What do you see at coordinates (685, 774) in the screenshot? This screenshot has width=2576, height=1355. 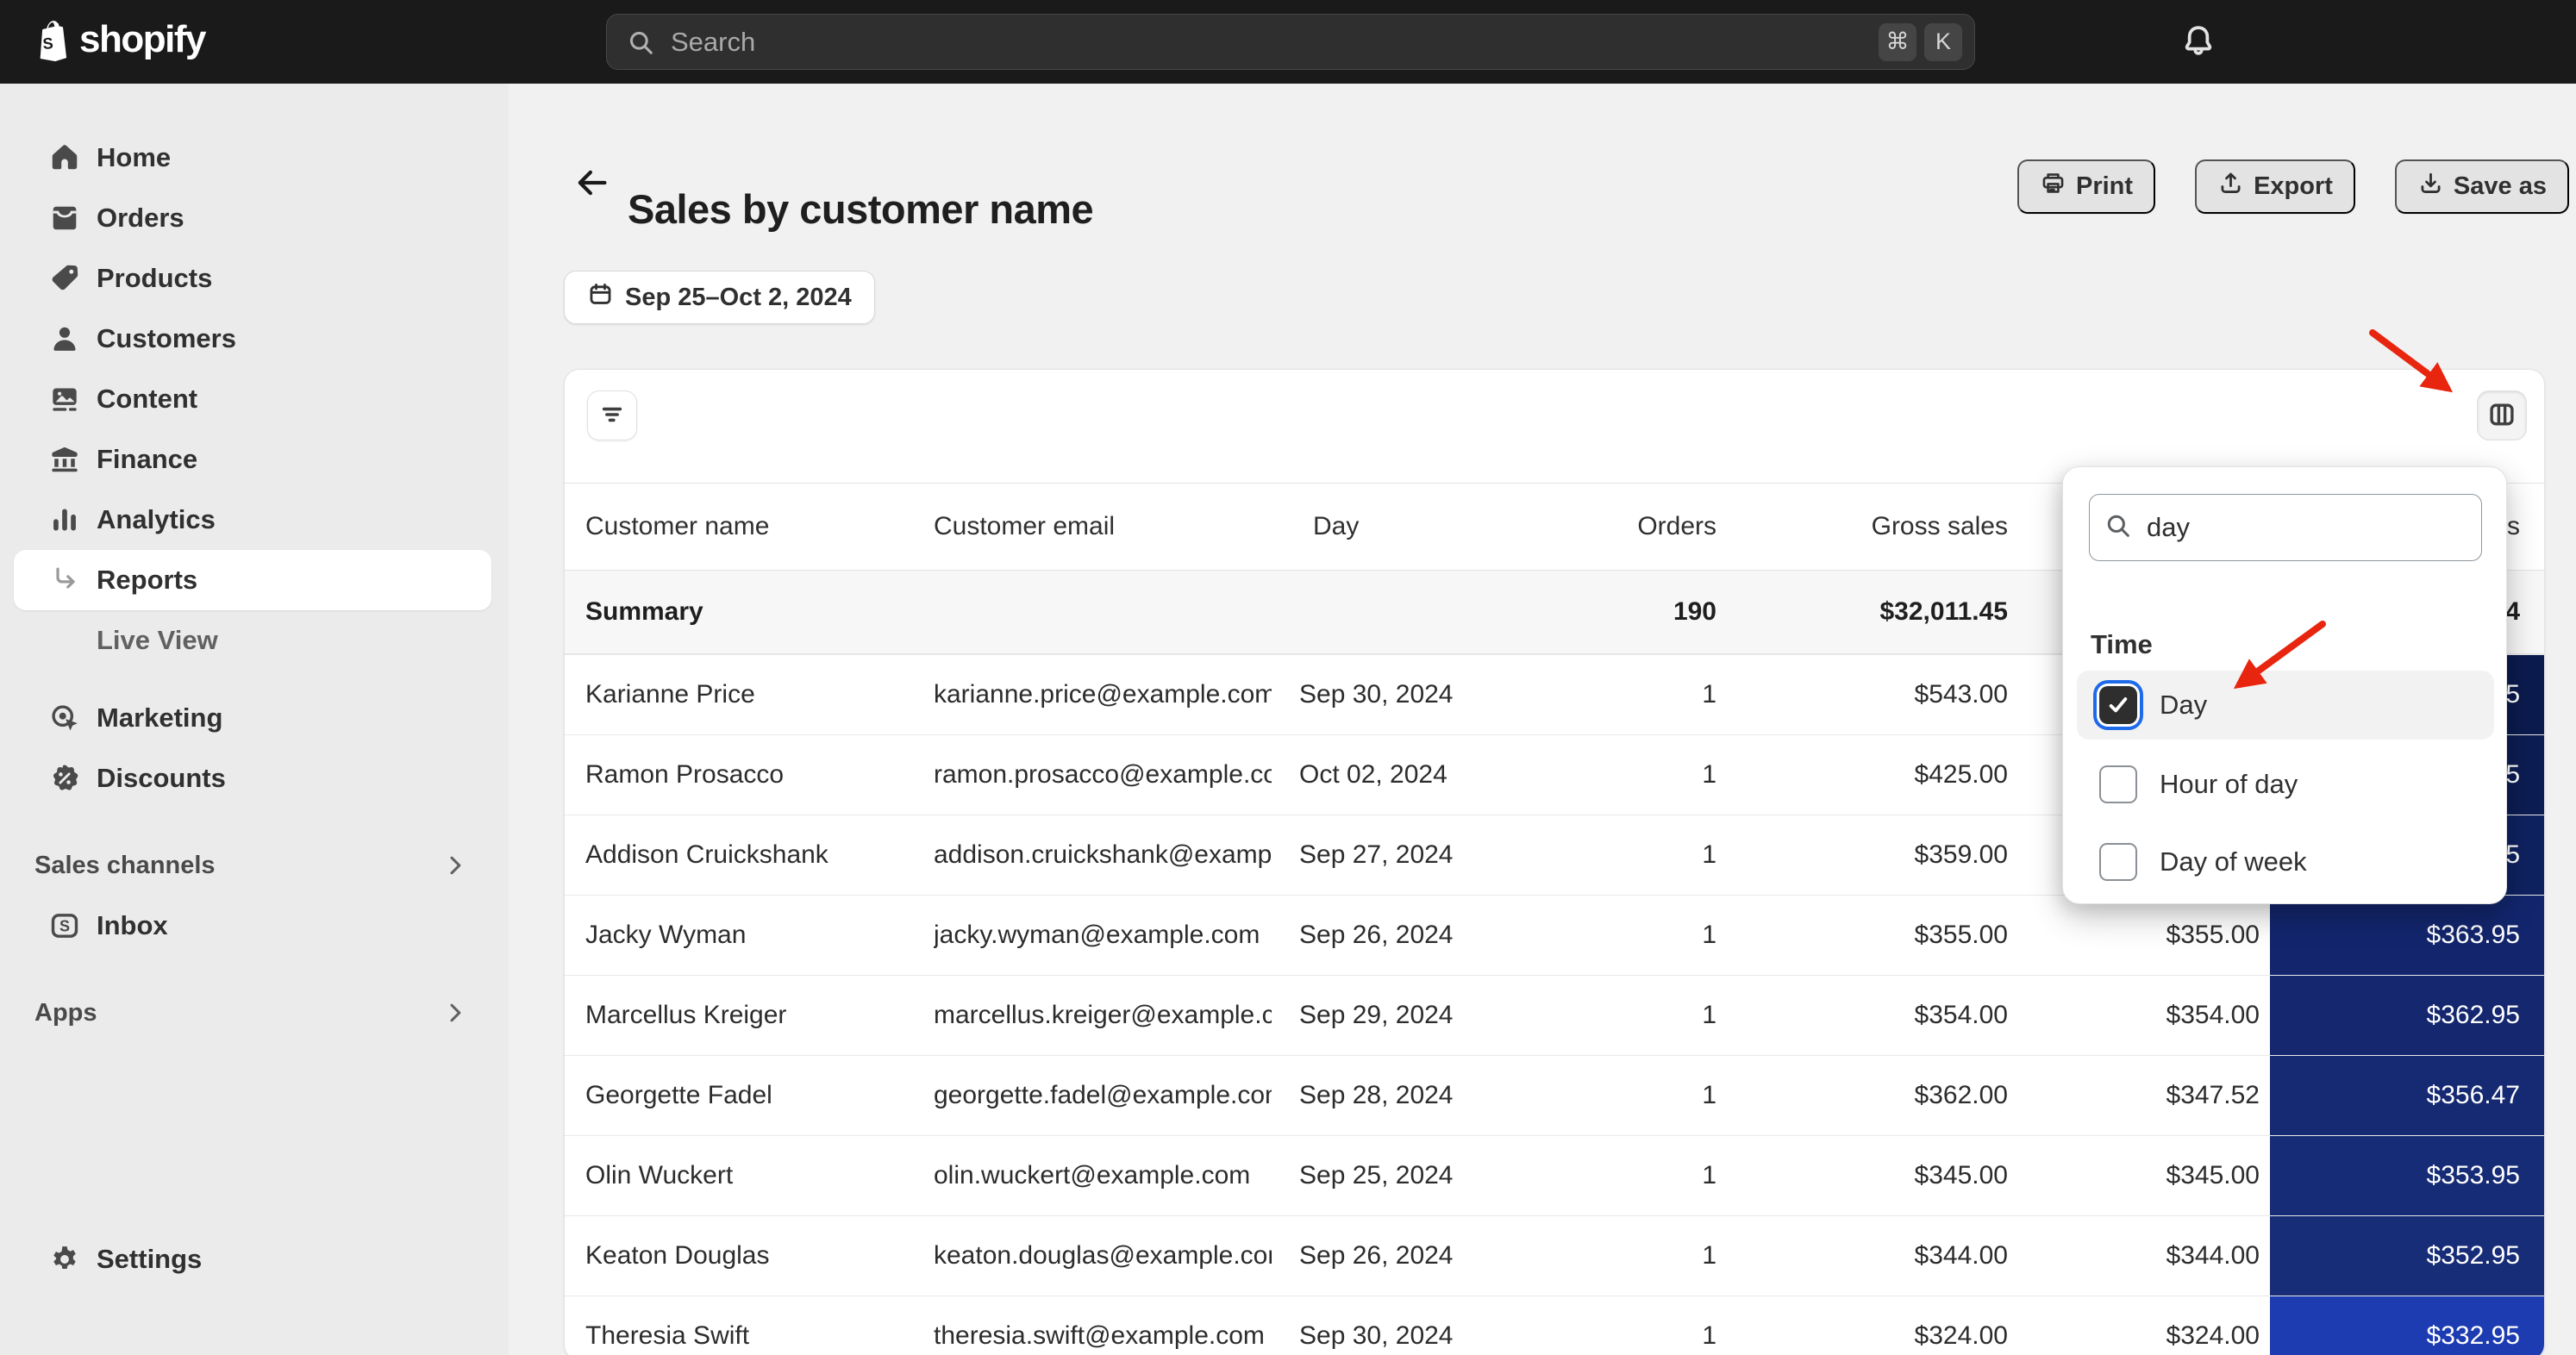 I see `cell-customer-name: Ramon Prosacco` at bounding box center [685, 774].